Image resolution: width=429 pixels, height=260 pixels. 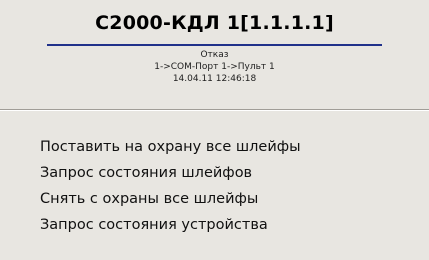 I want to click on device-status: Отказ, so click(x=214, y=55).